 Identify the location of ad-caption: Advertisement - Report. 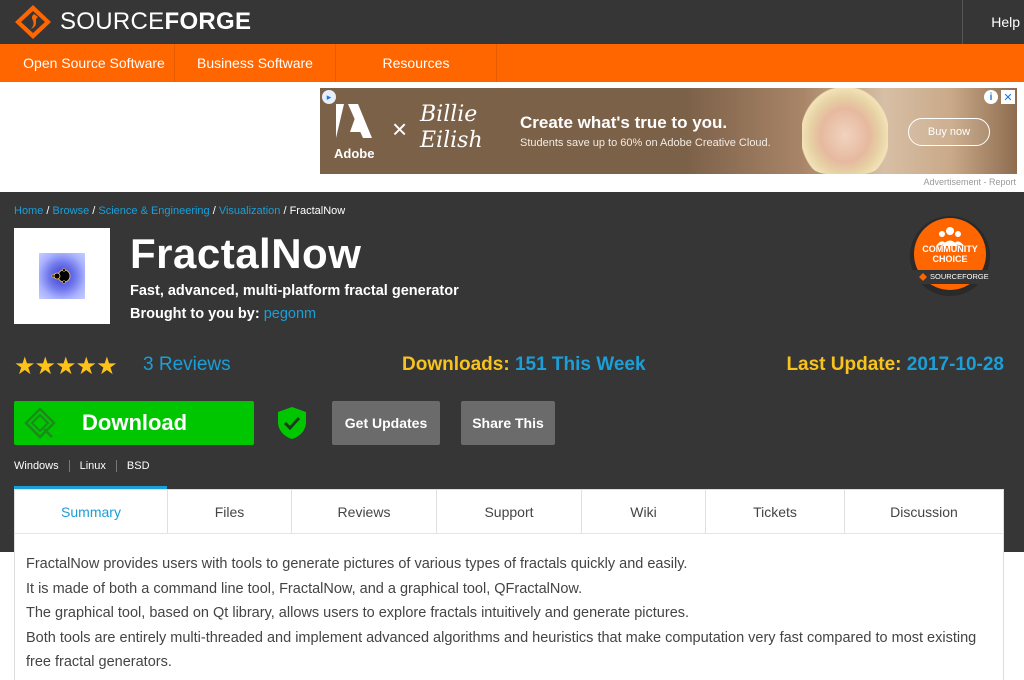
(969, 182).